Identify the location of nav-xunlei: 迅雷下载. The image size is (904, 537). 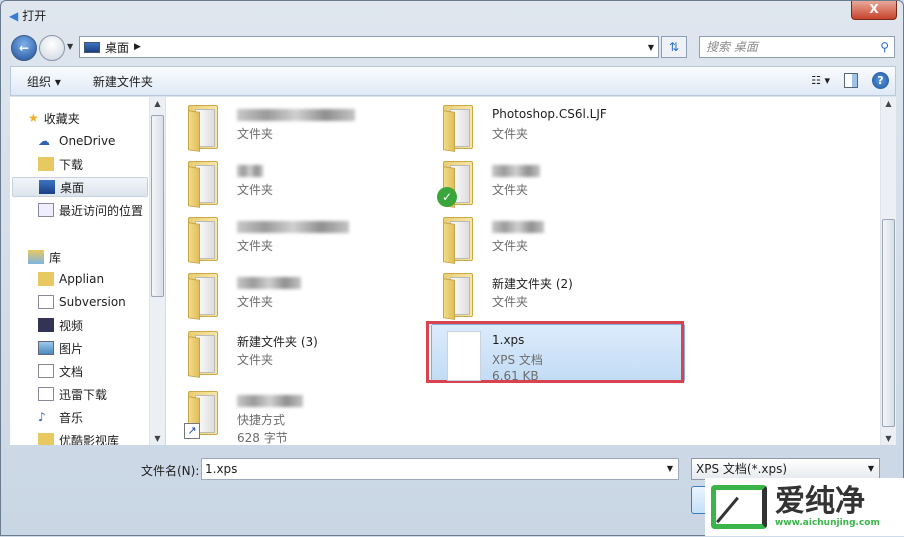
(72, 394).